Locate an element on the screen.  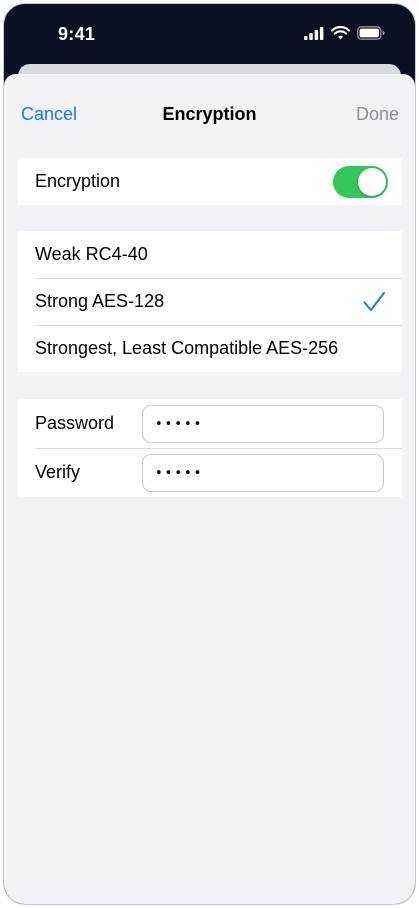
password-row: Password is located at coordinates (210, 423).